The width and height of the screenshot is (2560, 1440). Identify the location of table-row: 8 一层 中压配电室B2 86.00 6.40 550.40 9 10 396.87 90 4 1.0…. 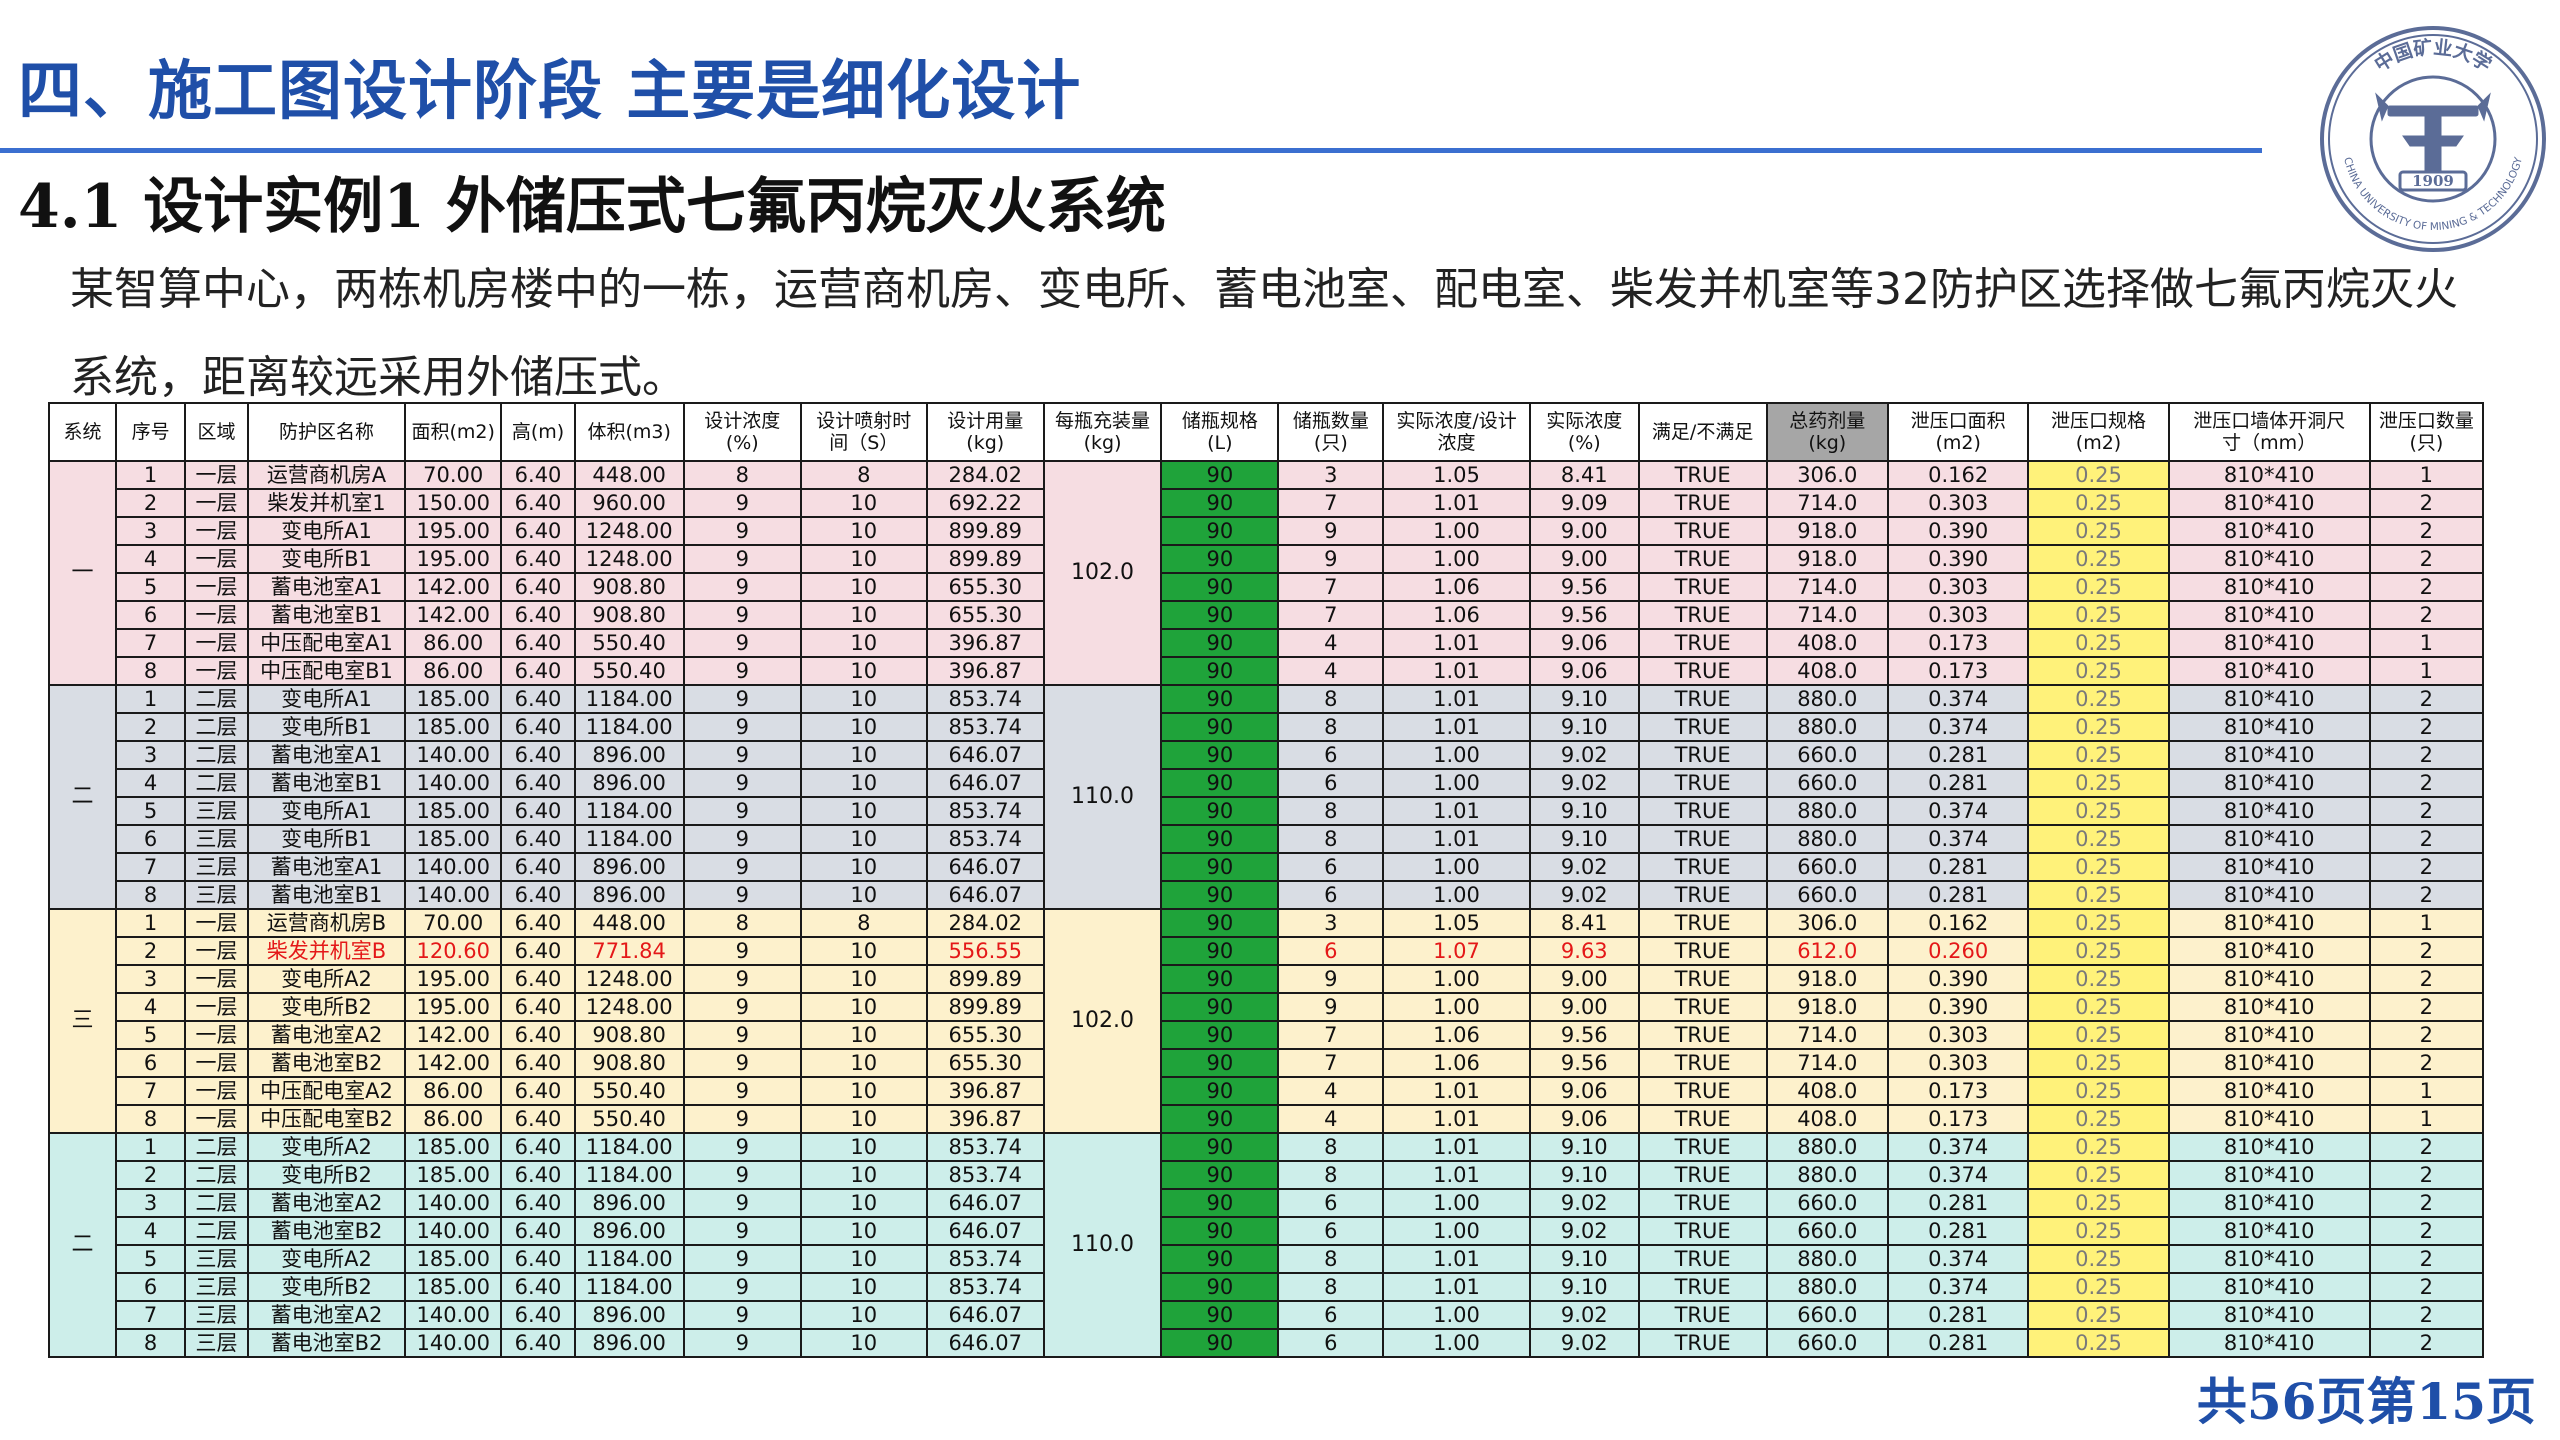
(1267, 1119).